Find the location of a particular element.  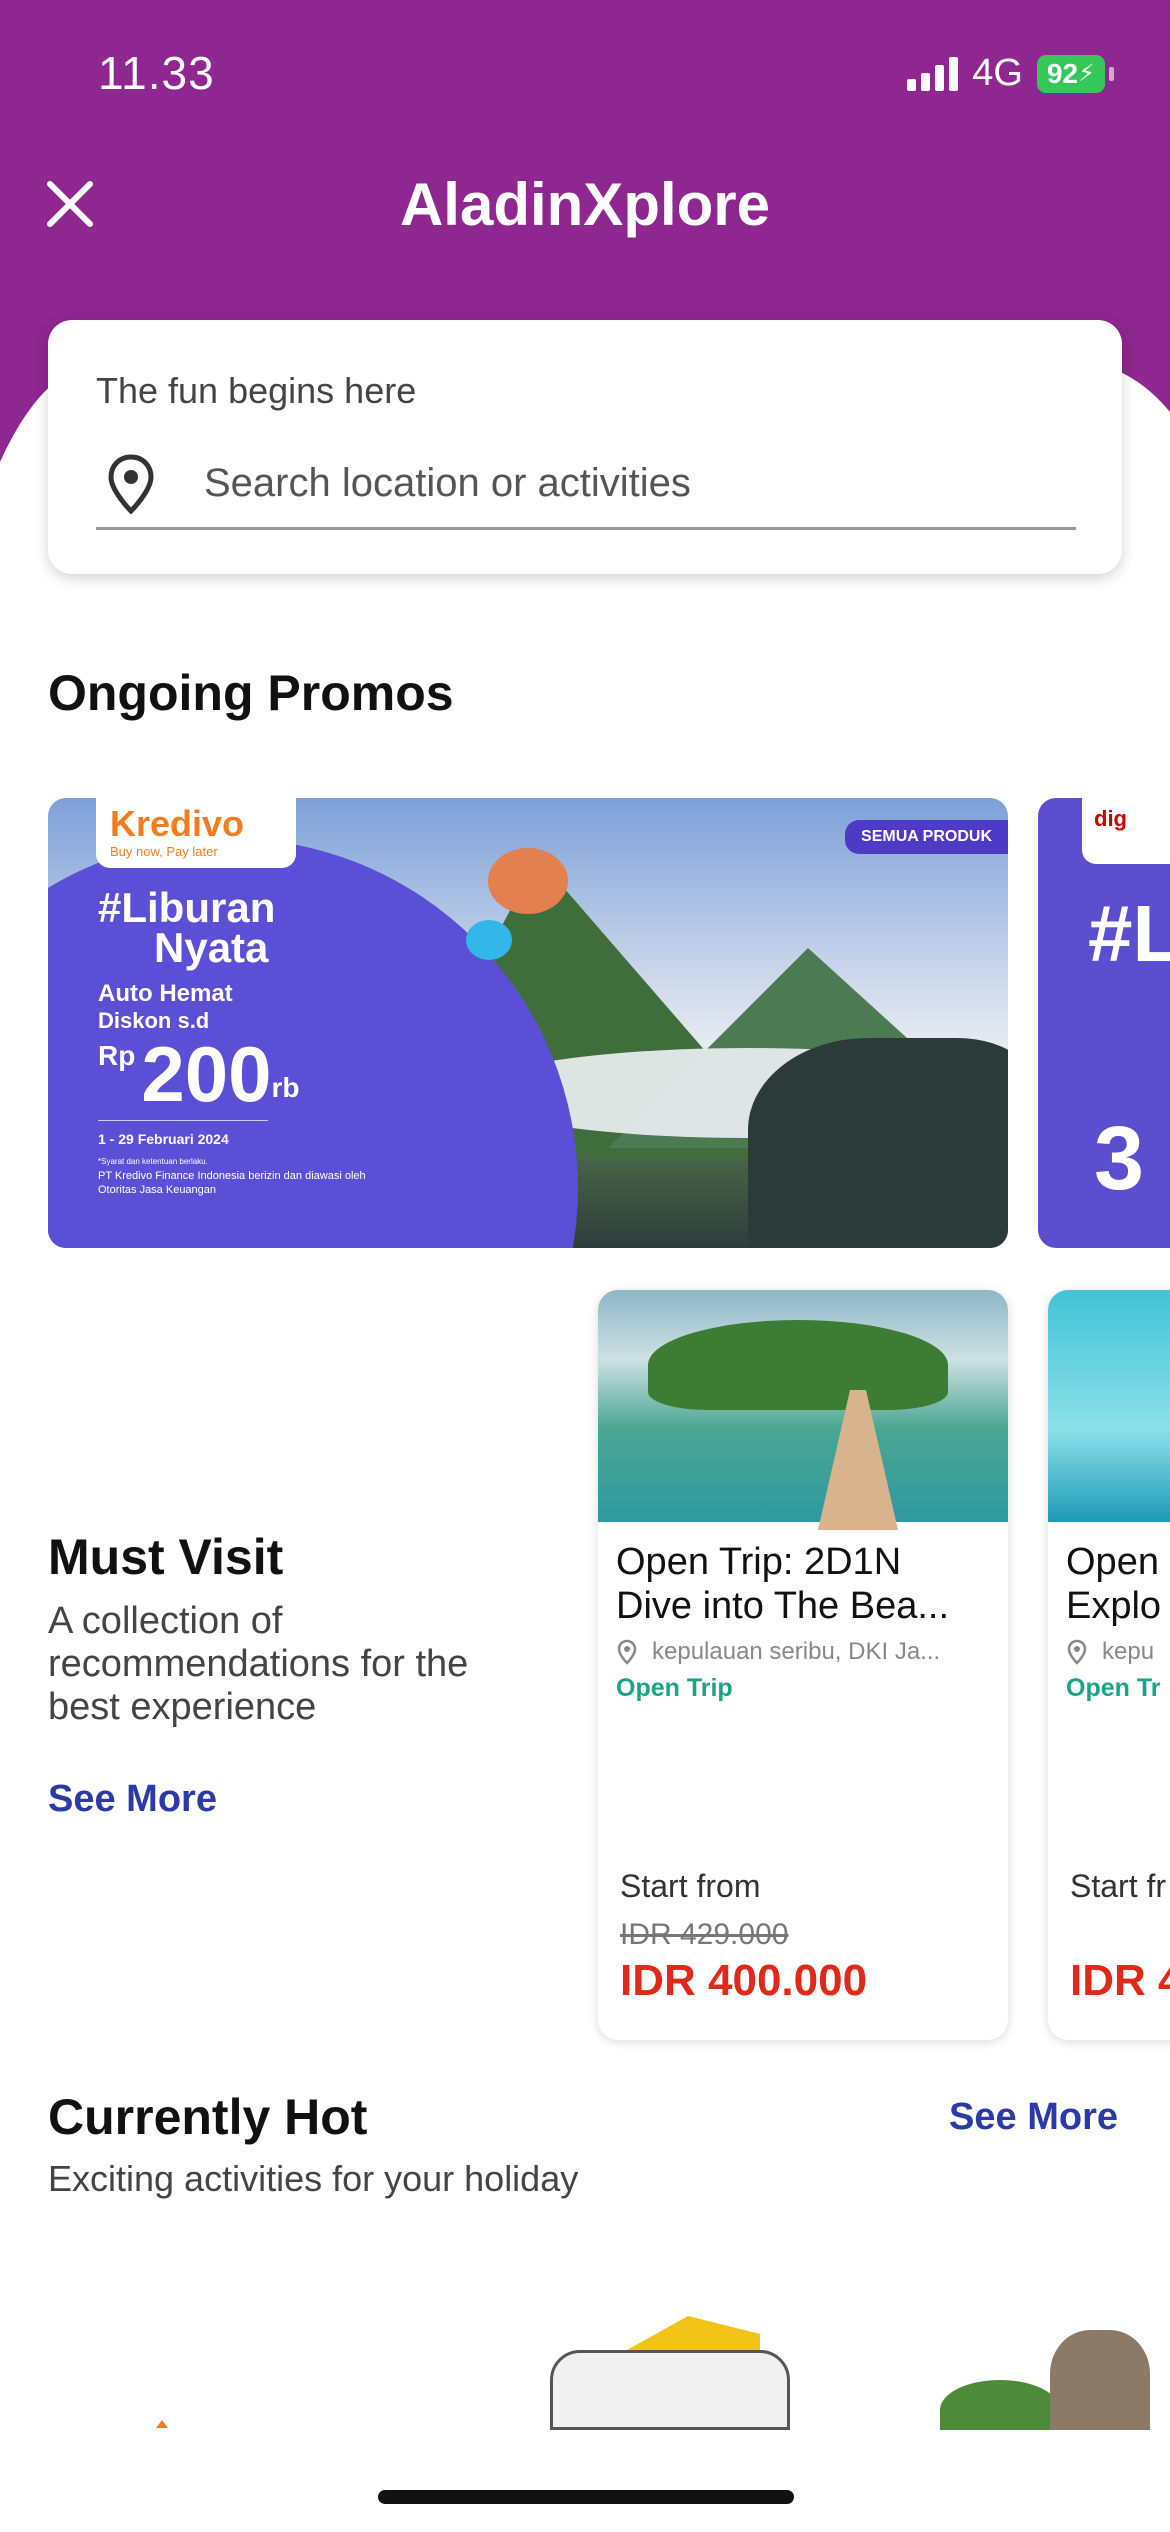

trip-price: IDR 4 is located at coordinates (1120, 1980).